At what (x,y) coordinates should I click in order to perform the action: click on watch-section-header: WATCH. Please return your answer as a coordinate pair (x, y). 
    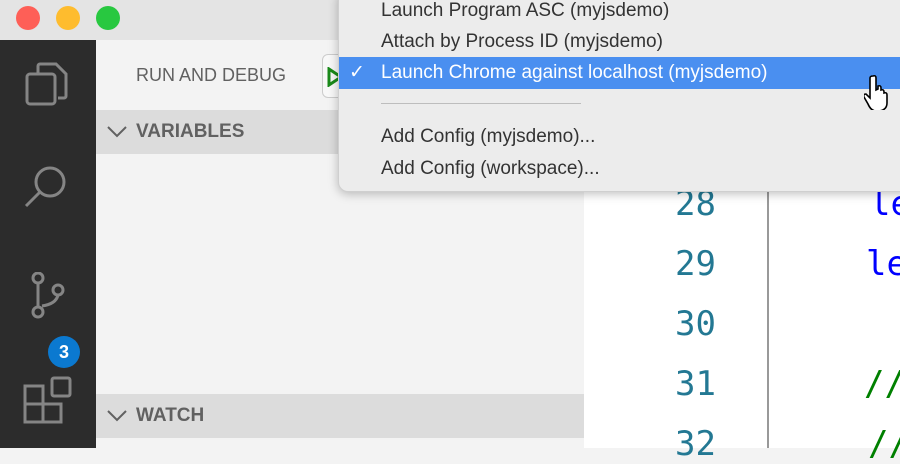
    Looking at the image, I should click on (340, 416).